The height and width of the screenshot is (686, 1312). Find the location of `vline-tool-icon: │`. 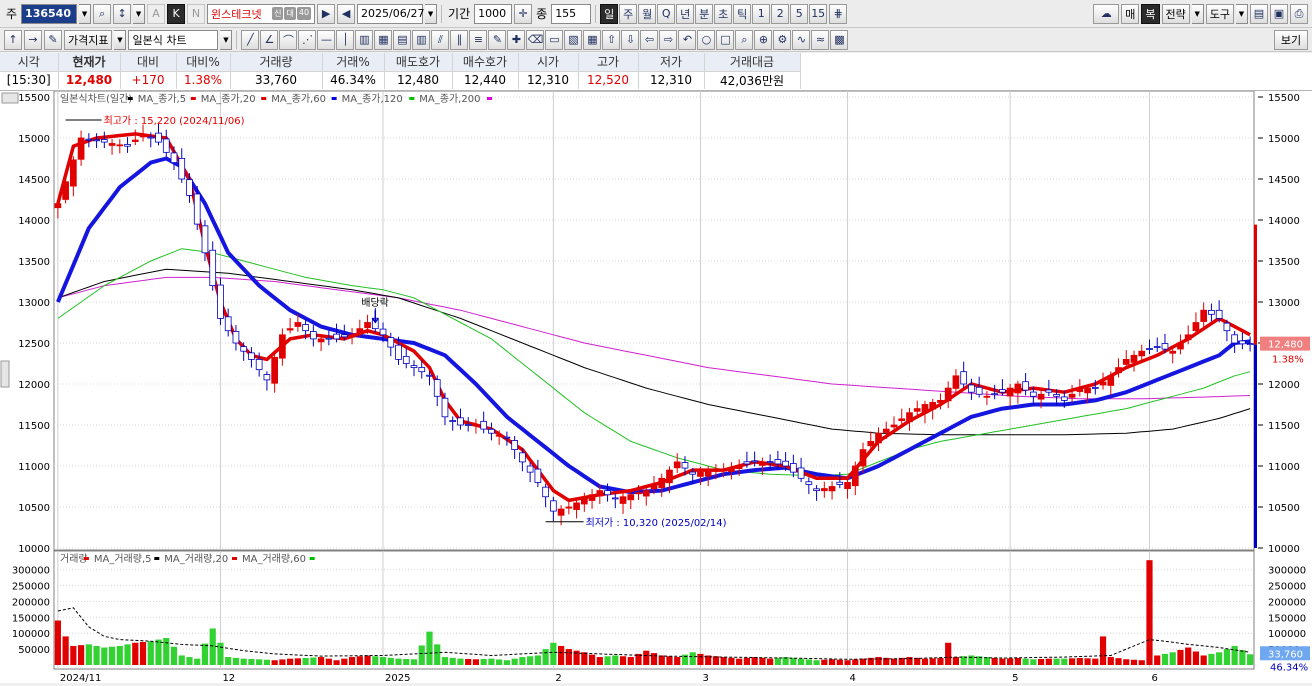

vline-tool-icon: │ is located at coordinates (345, 39).